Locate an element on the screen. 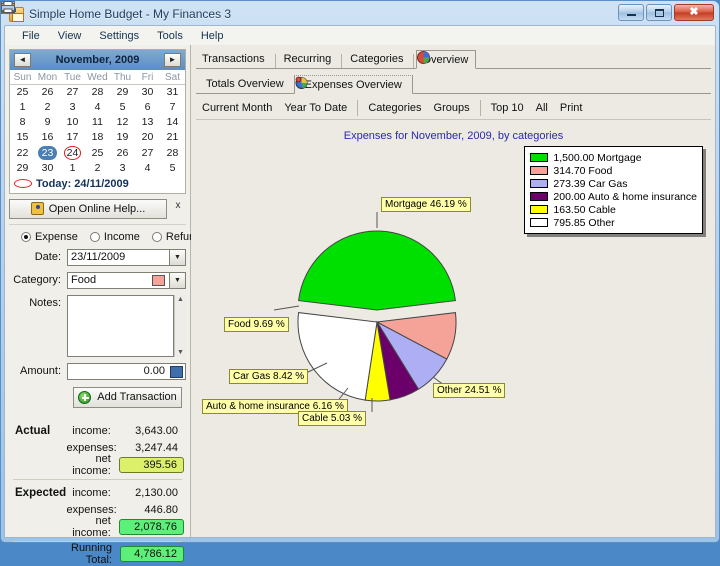 This screenshot has width=720, height=566. calendar-next-button: ► is located at coordinates (172, 60).